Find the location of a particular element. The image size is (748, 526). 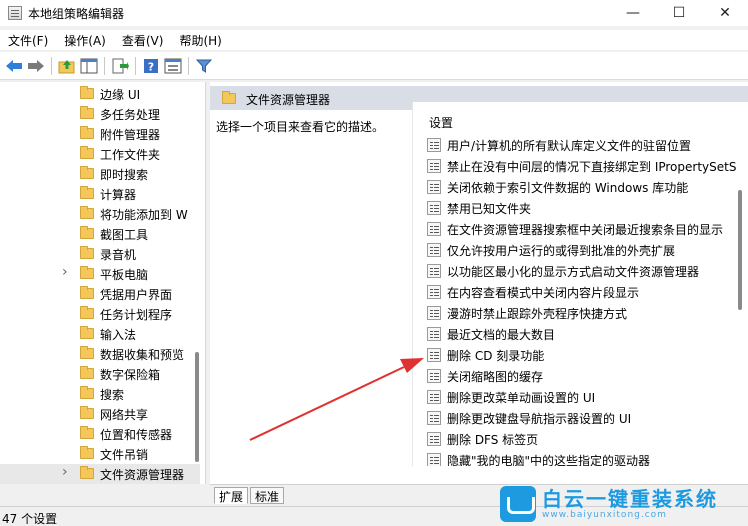

window-controls: — ☐ ✕ is located at coordinates (679, 13).